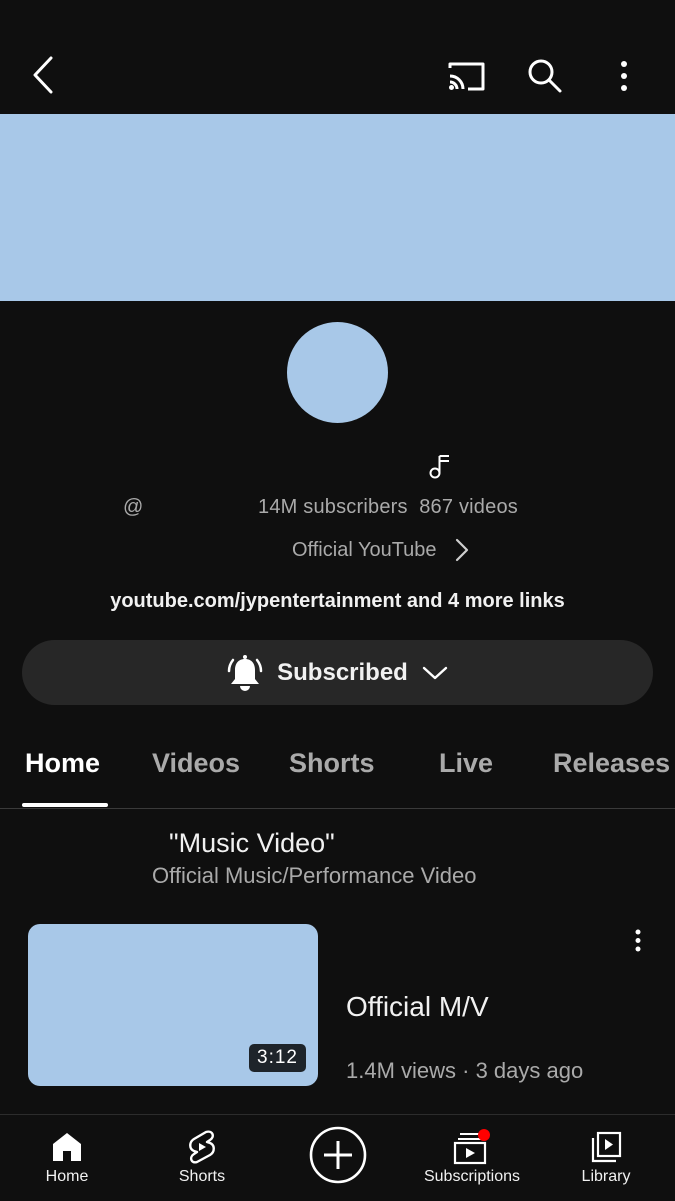  Describe the element at coordinates (43, 75) in the screenshot. I see `back-arrow-icon` at that location.